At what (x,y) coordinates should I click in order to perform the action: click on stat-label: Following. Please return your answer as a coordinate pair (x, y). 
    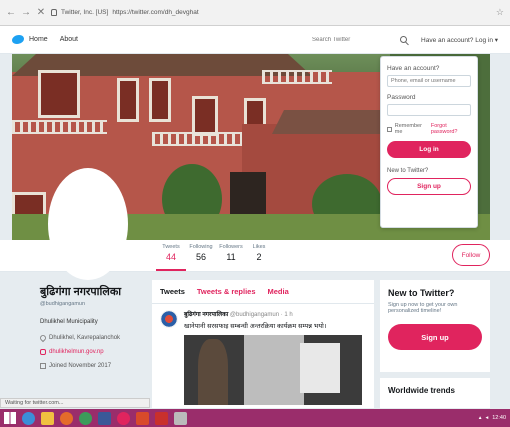
    Looking at the image, I should click on (201, 247).